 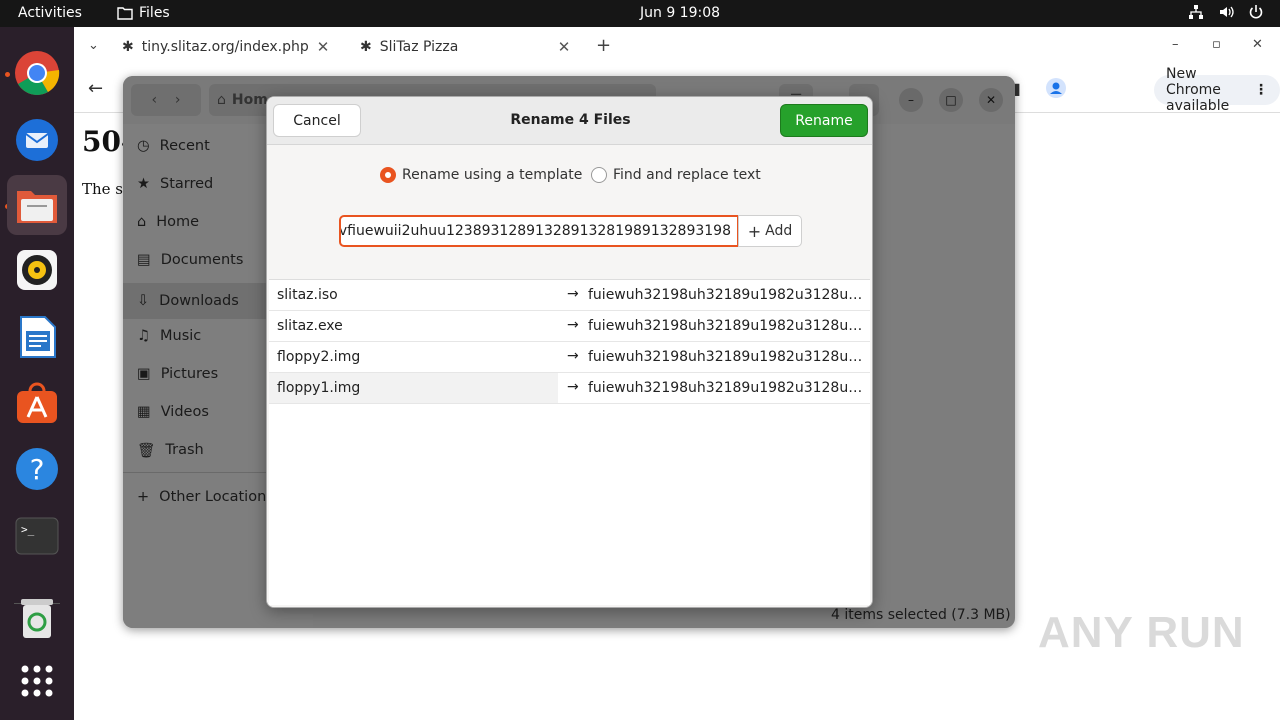 I want to click on rhythmbox-icon, so click(x=37, y=270).